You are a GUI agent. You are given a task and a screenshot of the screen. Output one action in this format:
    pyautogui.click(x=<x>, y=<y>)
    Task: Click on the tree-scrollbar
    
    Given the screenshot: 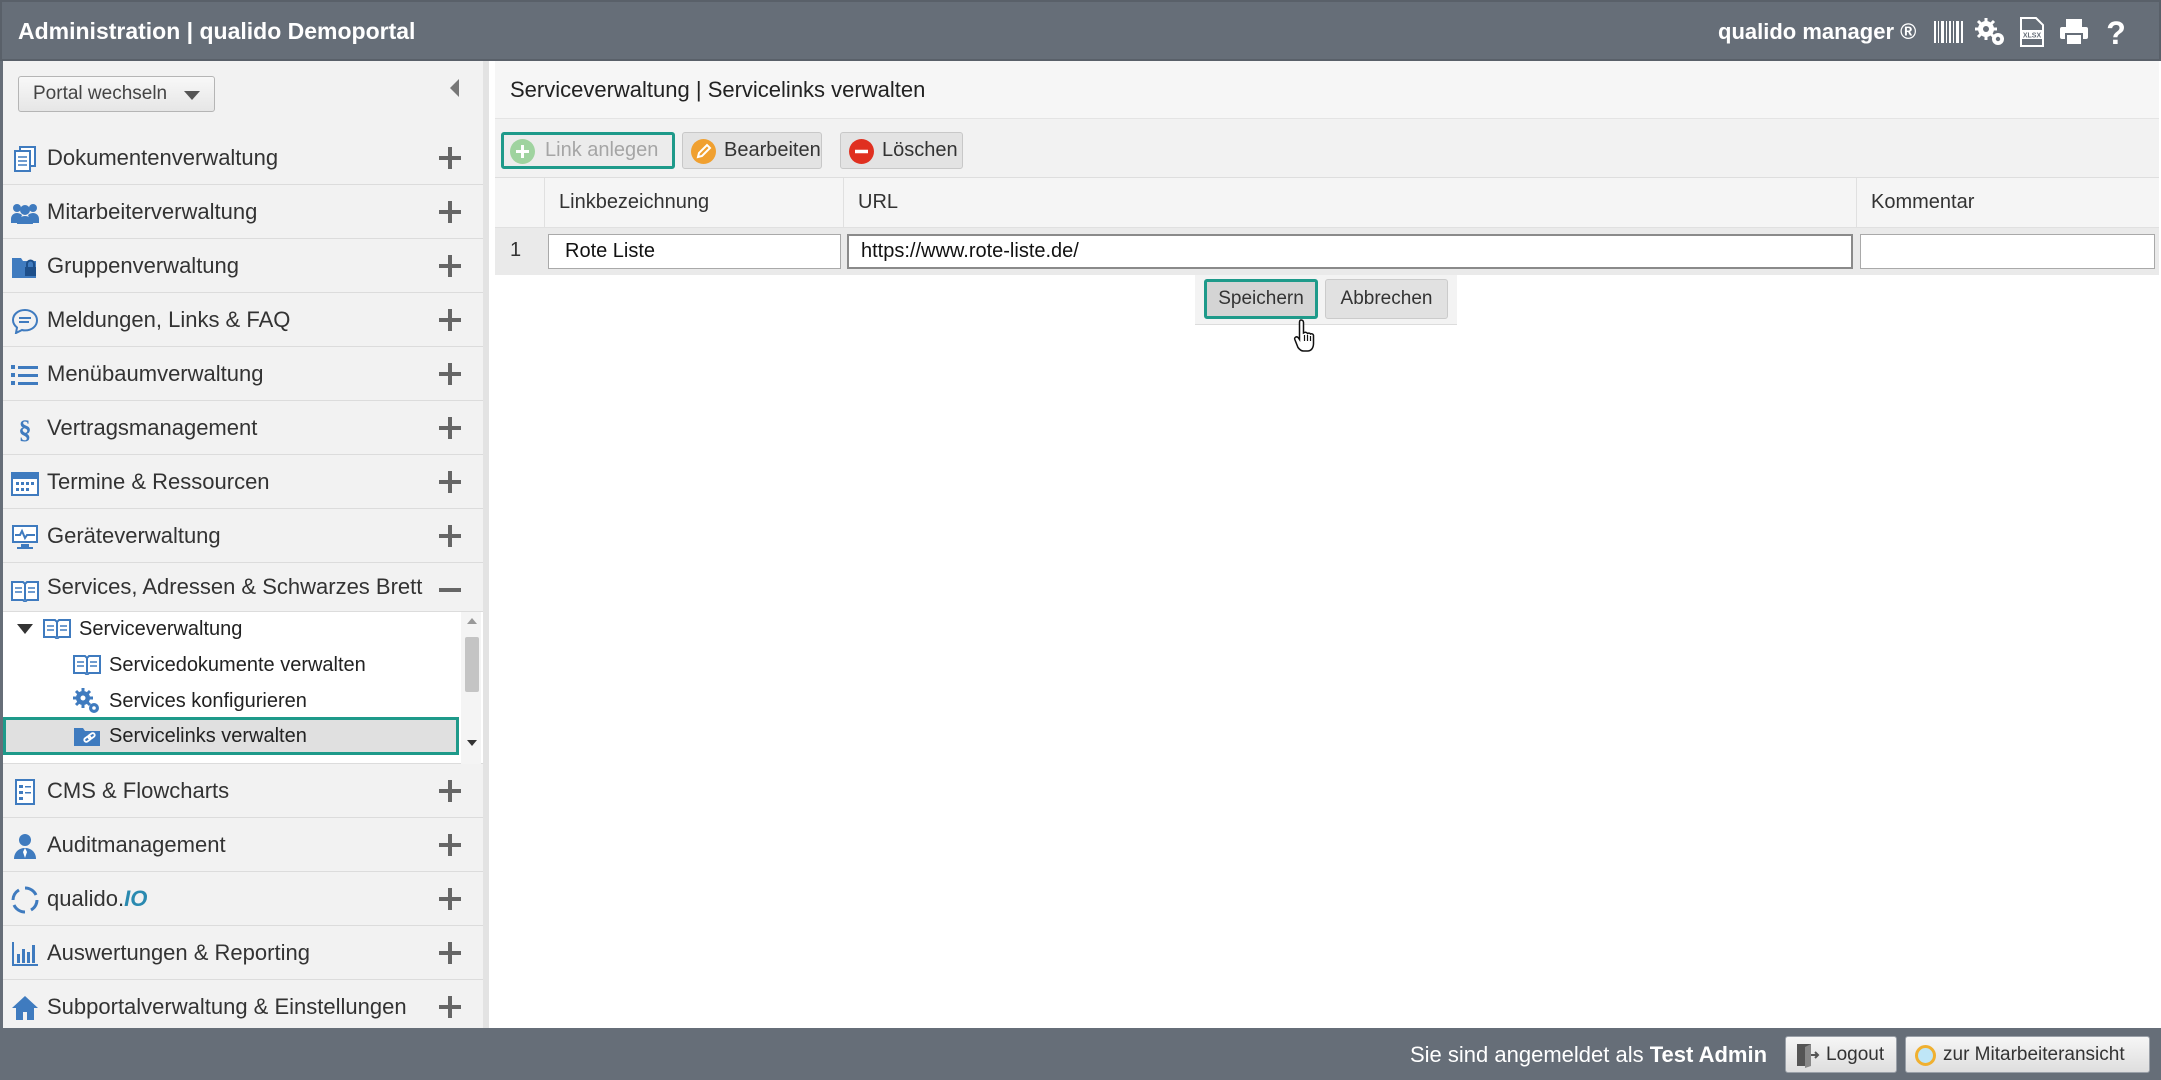 What is the action you would take?
    pyautogui.click(x=471, y=688)
    